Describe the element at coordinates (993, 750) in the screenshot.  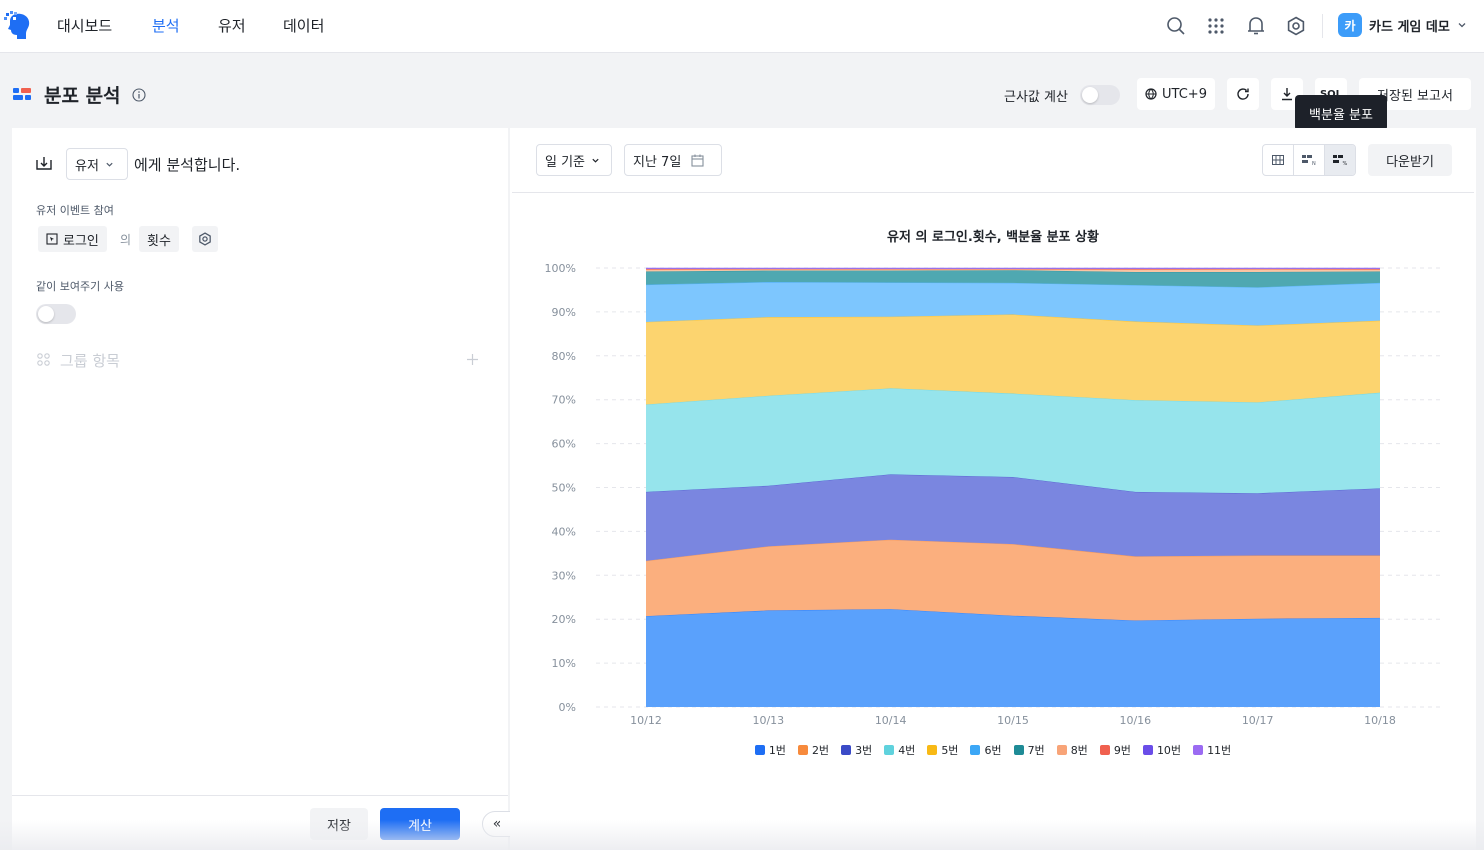
I see `legend-label: 6번` at that location.